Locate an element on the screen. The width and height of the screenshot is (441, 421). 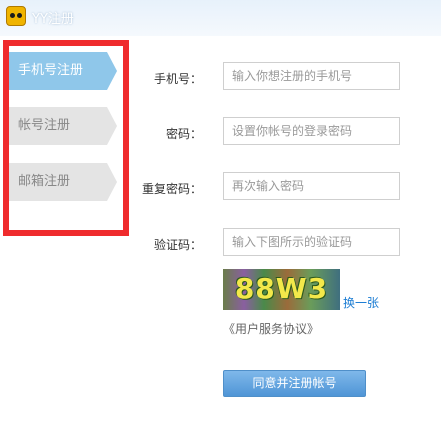
confirm-password-input is located at coordinates (311, 186).